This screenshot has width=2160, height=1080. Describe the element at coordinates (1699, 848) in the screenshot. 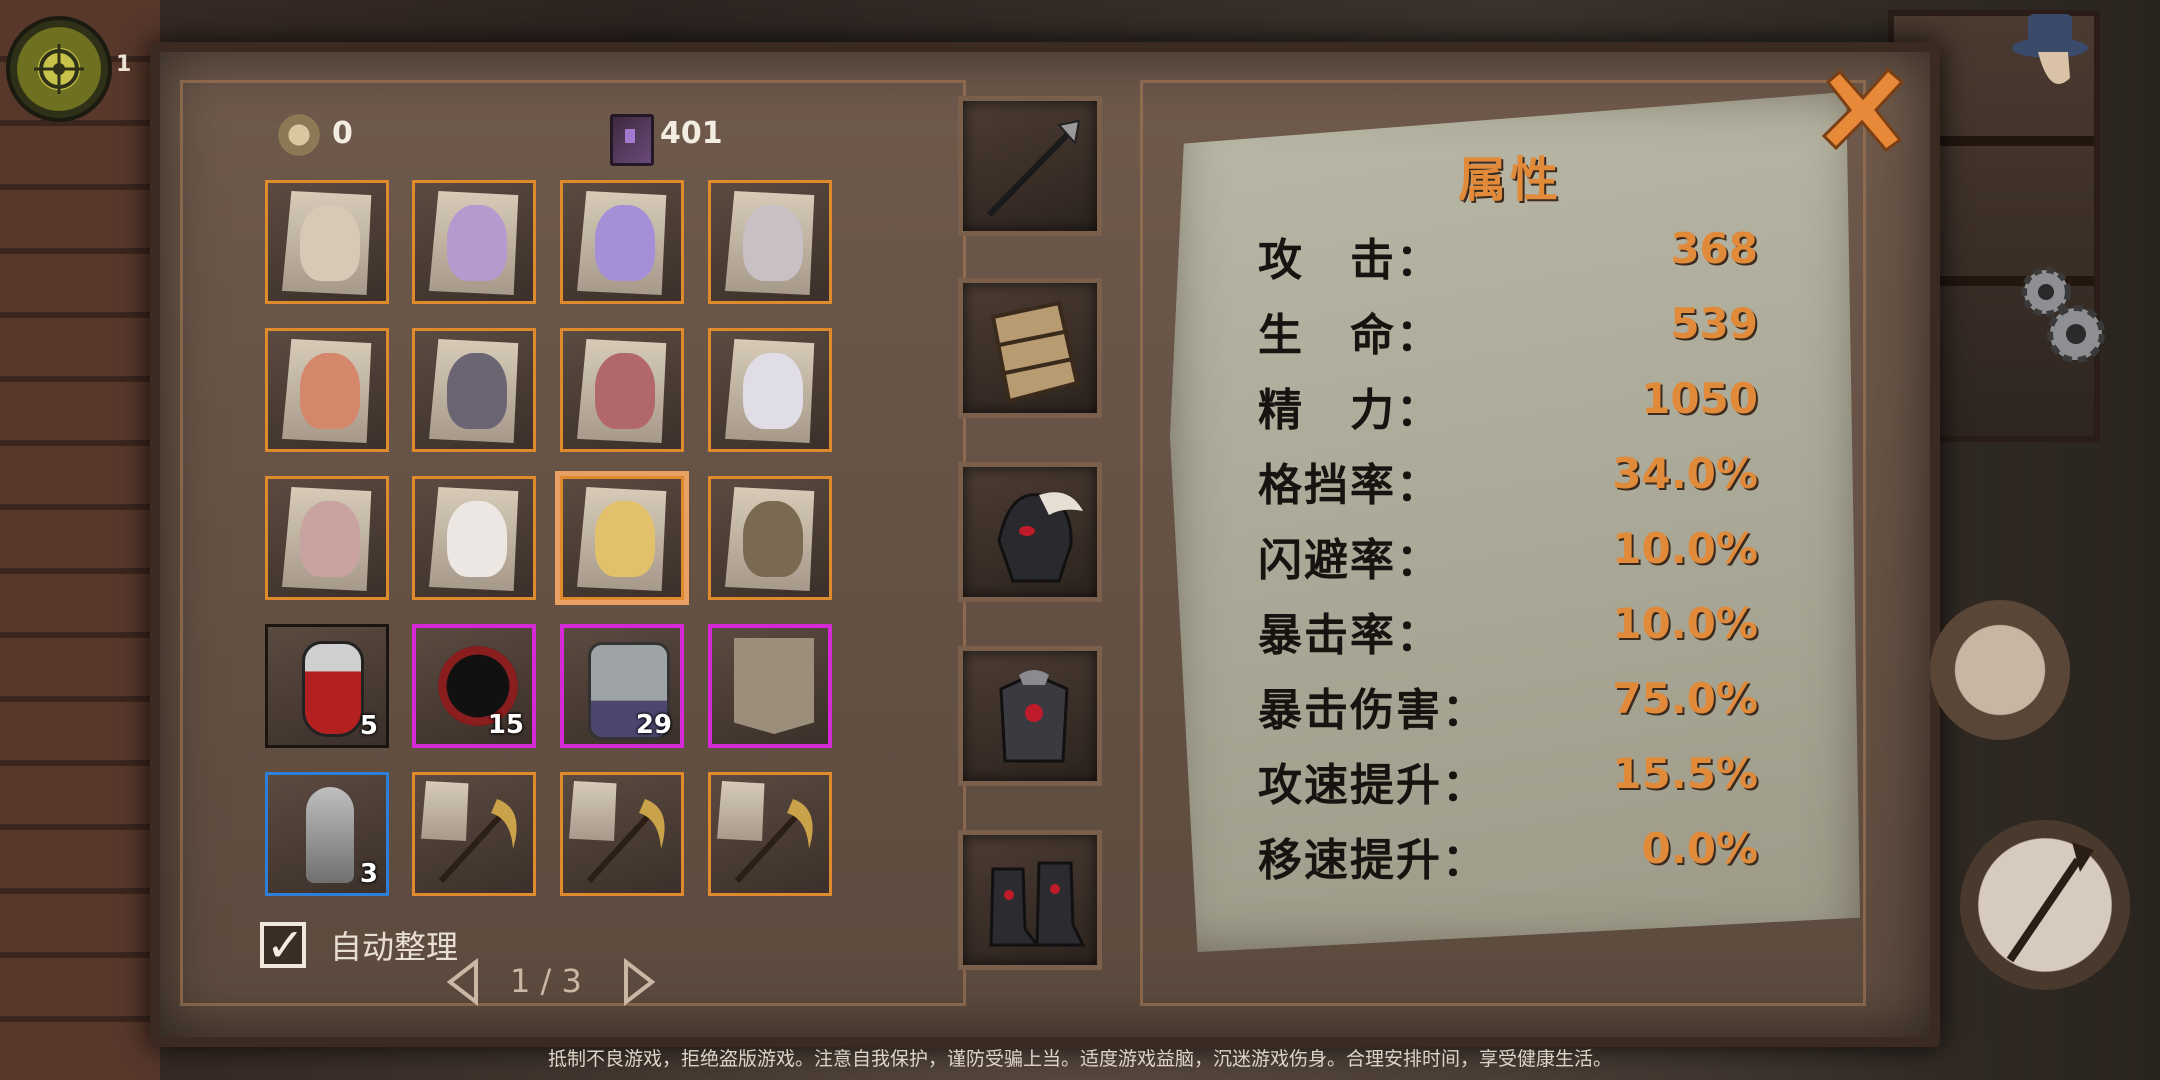

I see `attribute-value: 0.0%` at that location.